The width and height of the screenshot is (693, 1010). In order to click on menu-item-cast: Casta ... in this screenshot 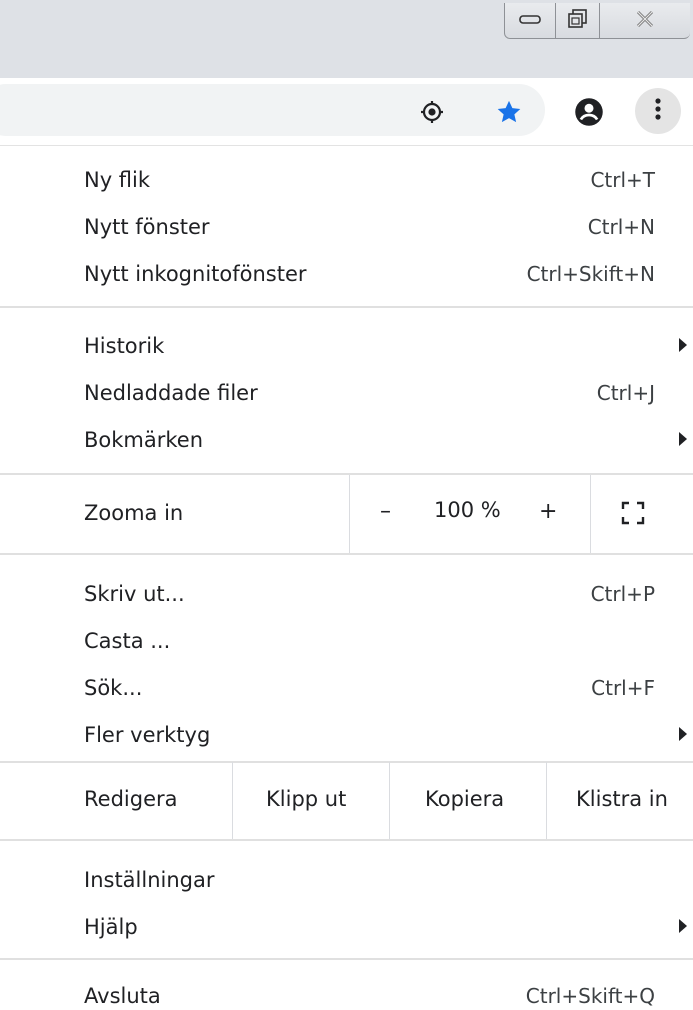, I will do `click(346, 641)`.